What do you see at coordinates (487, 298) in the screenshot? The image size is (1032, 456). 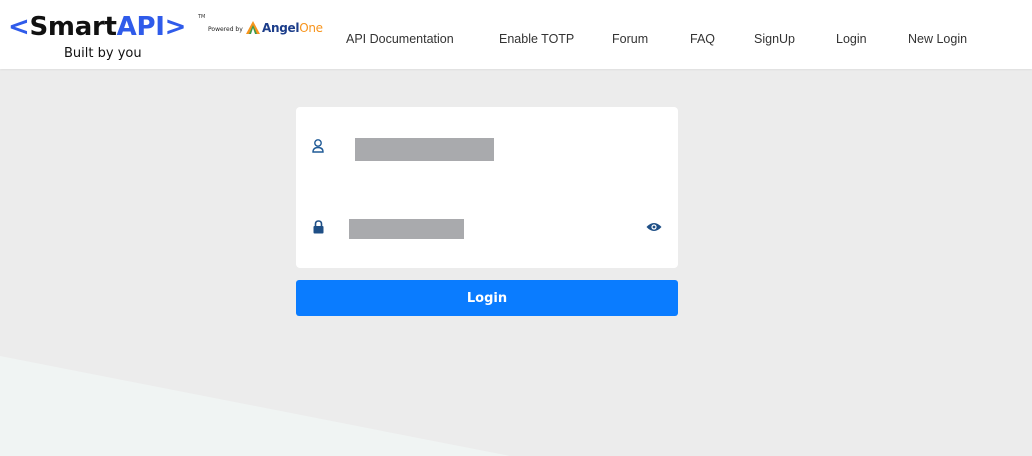 I see `login-button: Login` at bounding box center [487, 298].